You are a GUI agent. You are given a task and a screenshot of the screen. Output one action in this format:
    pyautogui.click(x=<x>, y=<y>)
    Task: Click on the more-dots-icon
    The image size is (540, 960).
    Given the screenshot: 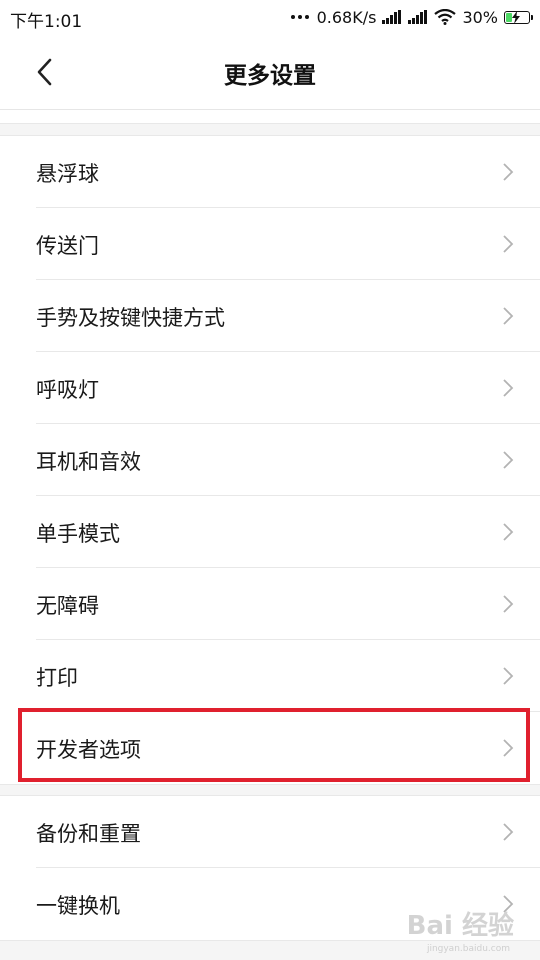 What is the action you would take?
    pyautogui.click(x=299, y=17)
    